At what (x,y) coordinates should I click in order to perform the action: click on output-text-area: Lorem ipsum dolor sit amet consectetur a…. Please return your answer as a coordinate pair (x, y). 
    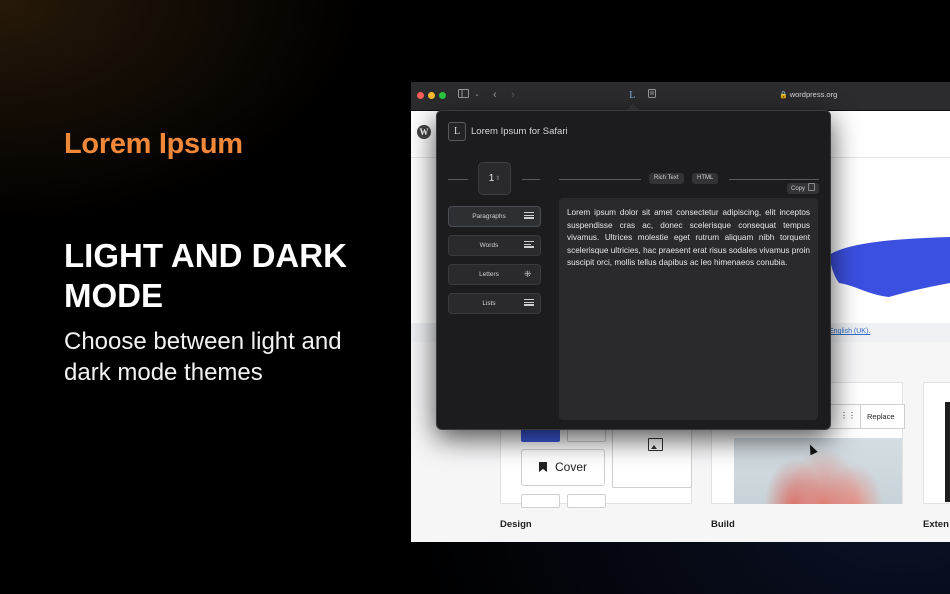
    Looking at the image, I should click on (688, 309).